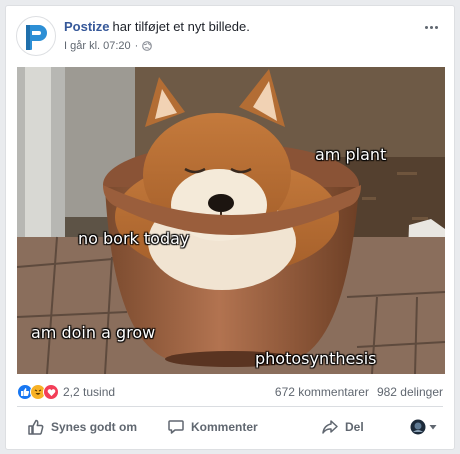 Image resolution: width=460 pixels, height=454 pixels. I want to click on like-label: Synes godt om, so click(94, 427).